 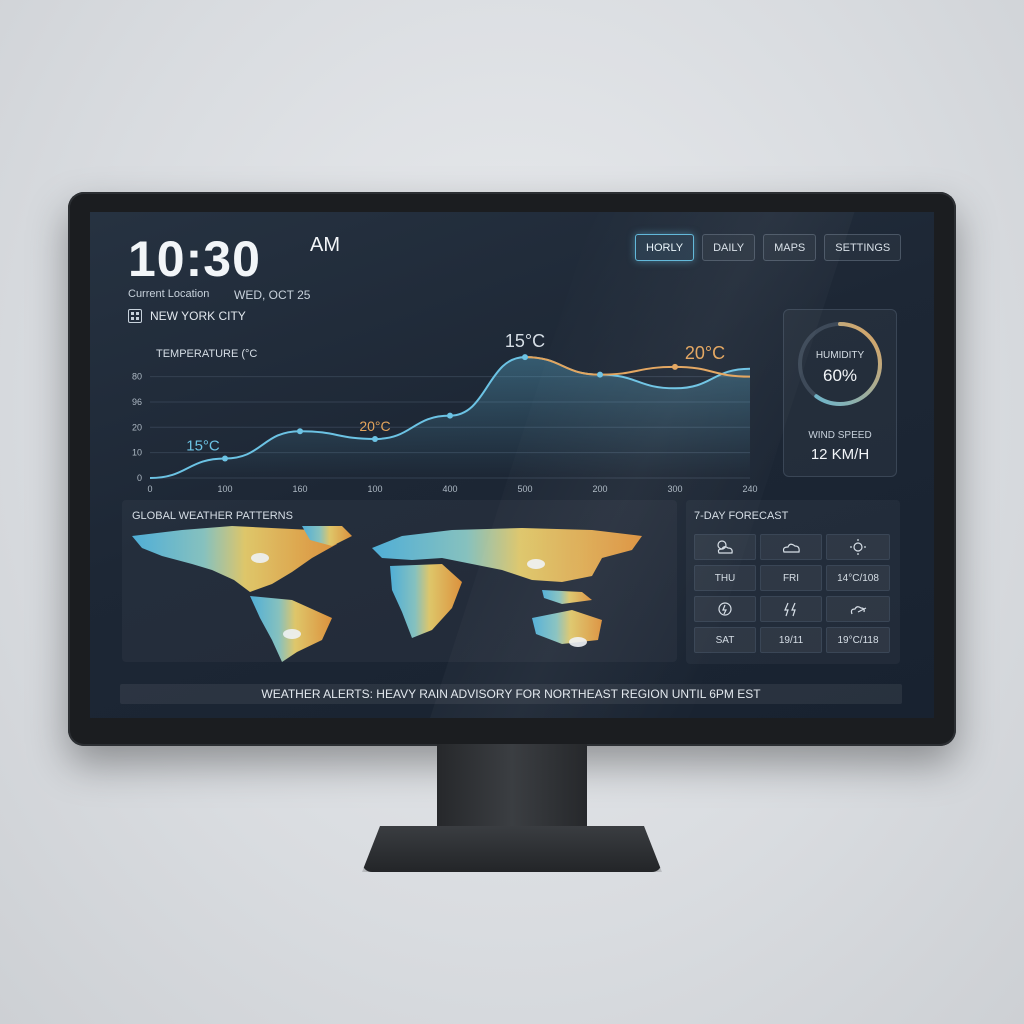 I want to click on y-tick-label: 10, so click(x=137, y=453).